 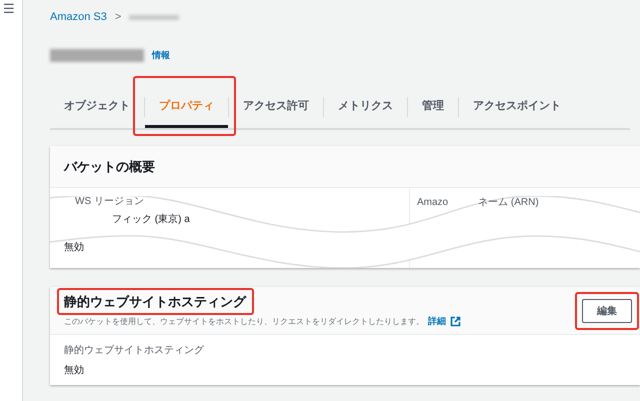 I want to click on tab: メトリクス, so click(x=365, y=107).